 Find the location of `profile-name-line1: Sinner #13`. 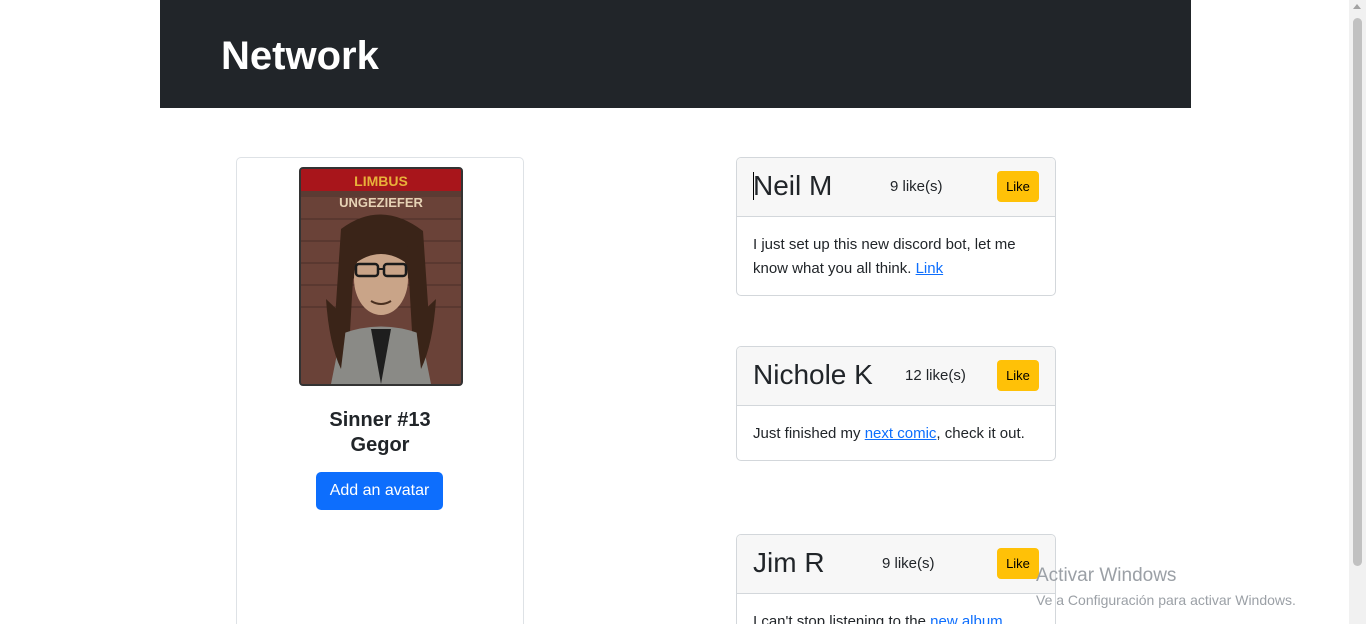

profile-name-line1: Sinner #13 is located at coordinates (380, 420).